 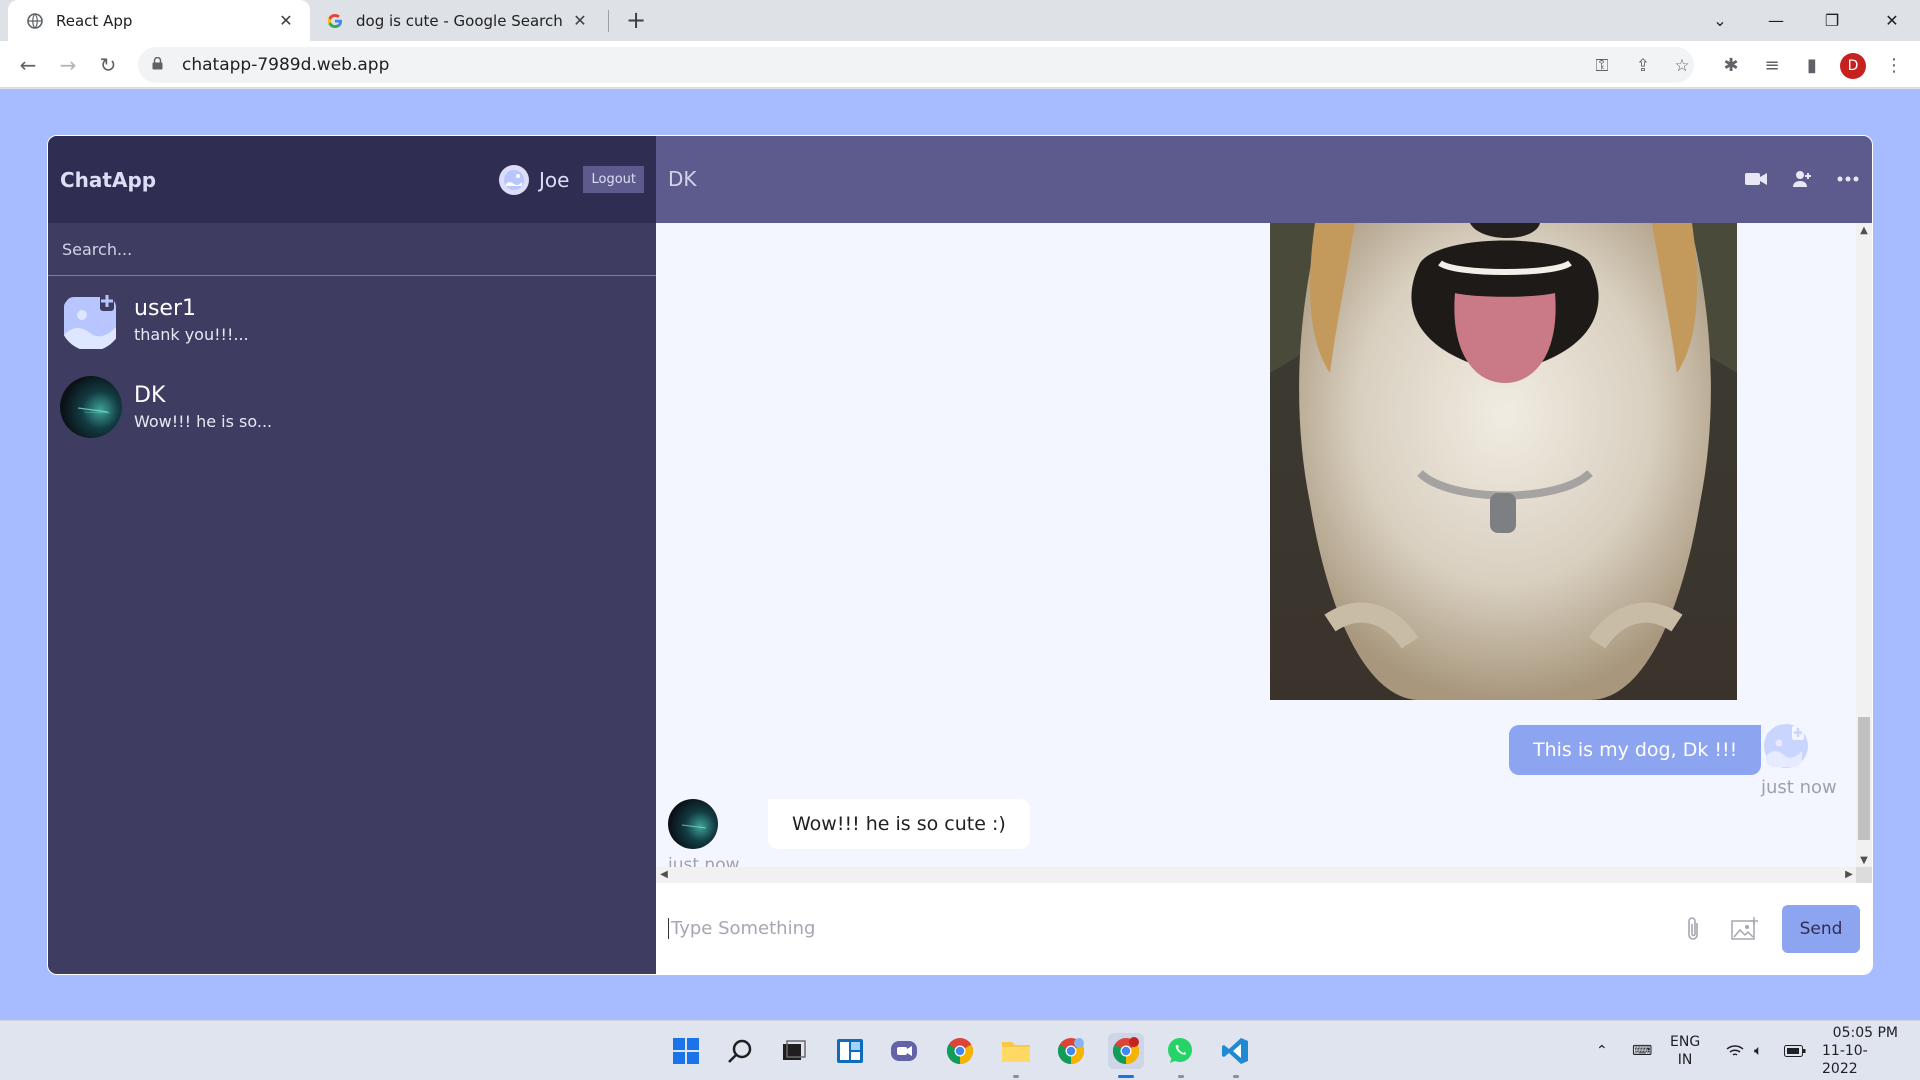 What do you see at coordinates (1235, 1051) in the screenshot?
I see `vscode-icon` at bounding box center [1235, 1051].